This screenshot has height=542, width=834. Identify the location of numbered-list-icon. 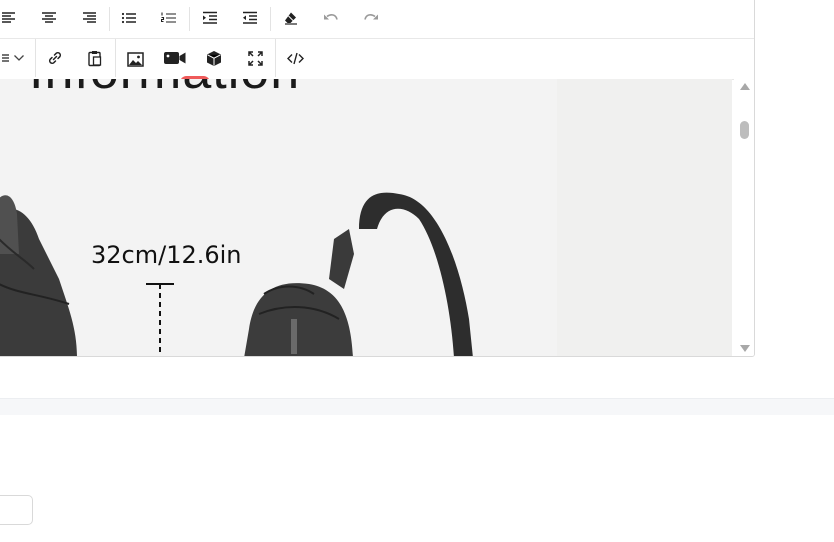
(169, 18).